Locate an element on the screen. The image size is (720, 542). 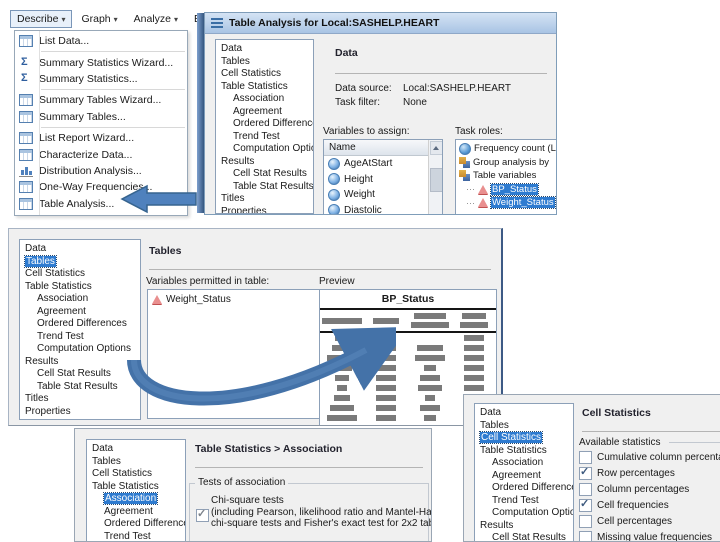
menubar-item: Describe is located at coordinates (41, 19).